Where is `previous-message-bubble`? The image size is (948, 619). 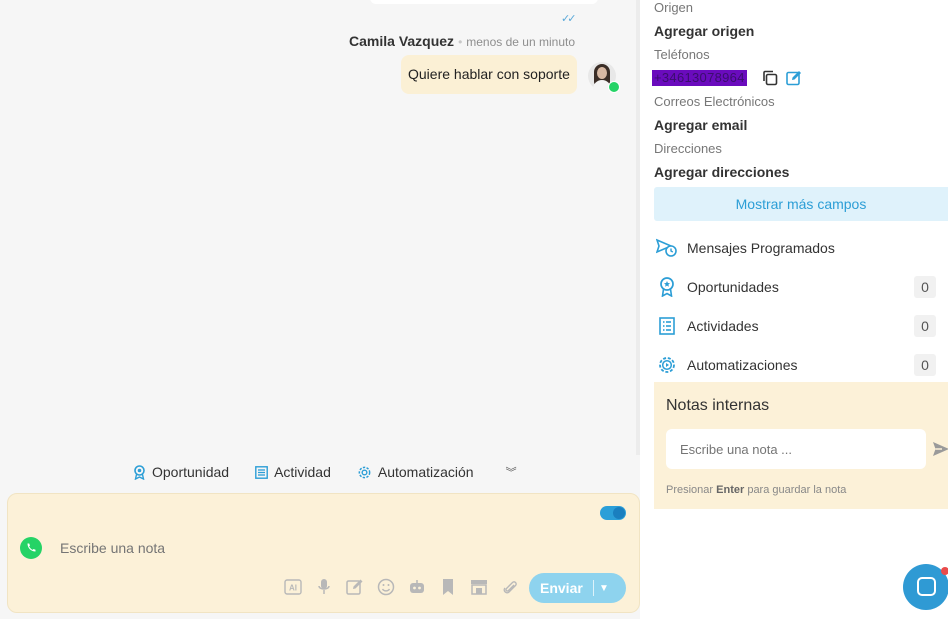 previous-message-bubble is located at coordinates (484, 2).